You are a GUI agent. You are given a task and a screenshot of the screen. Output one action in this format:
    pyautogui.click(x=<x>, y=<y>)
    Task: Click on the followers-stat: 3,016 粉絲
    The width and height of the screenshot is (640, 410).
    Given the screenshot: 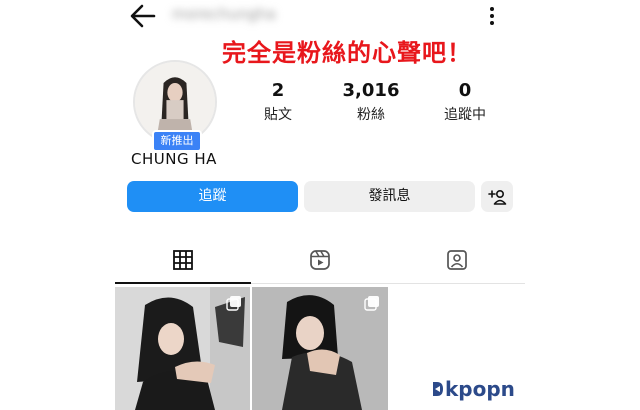 What is the action you would take?
    pyautogui.click(x=371, y=102)
    